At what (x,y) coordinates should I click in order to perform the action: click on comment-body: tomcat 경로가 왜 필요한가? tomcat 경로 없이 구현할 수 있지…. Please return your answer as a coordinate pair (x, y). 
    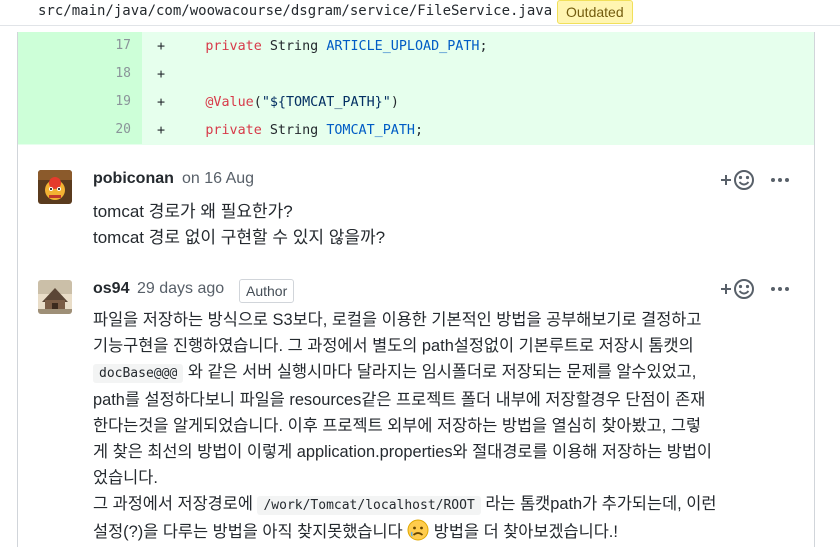
    Looking at the image, I should click on (443, 225).